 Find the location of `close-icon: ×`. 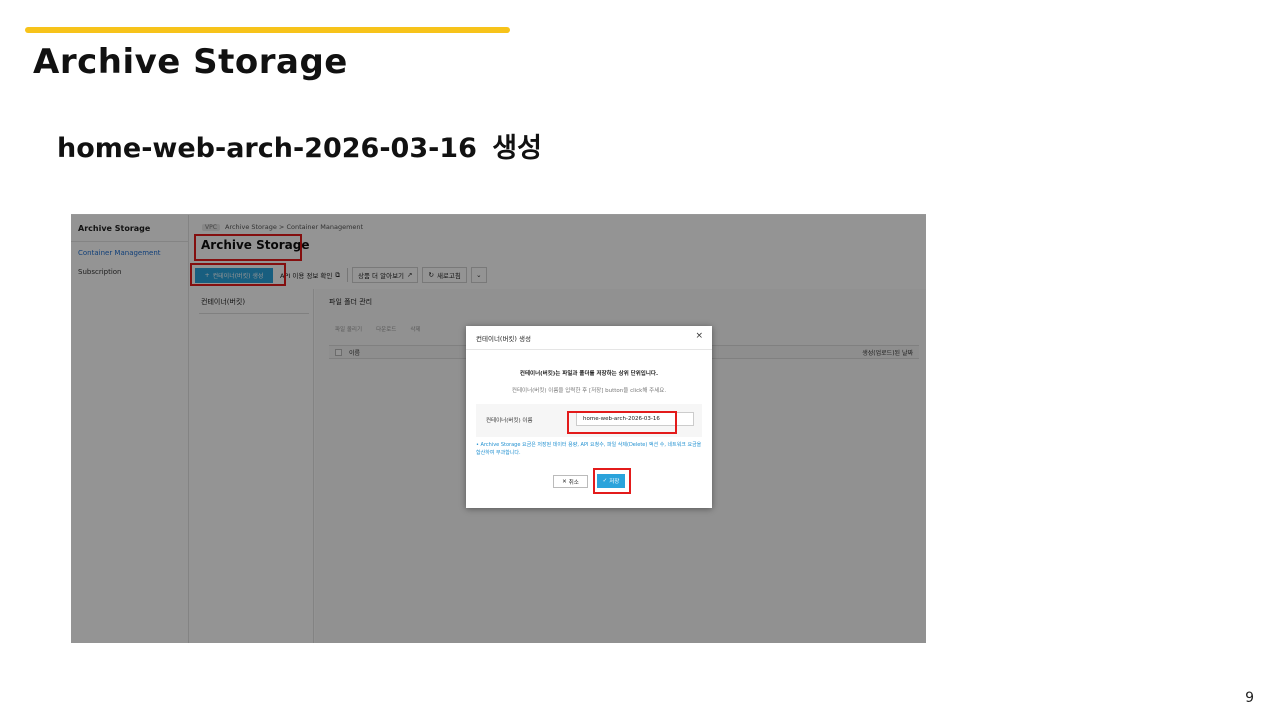

close-icon: × is located at coordinates (699, 336).